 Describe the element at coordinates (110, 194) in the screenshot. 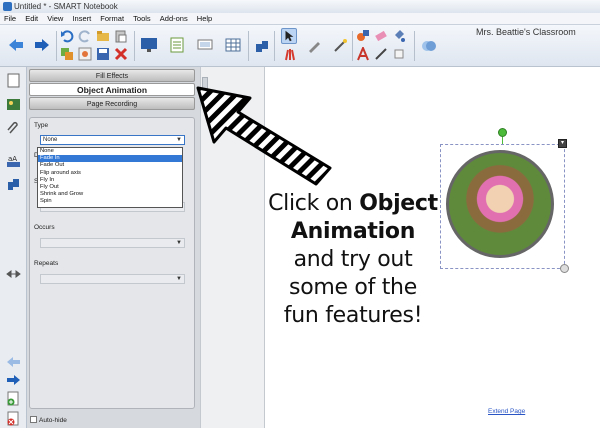

I see `option-shrink-and-grow: Shrink and Grow` at that location.